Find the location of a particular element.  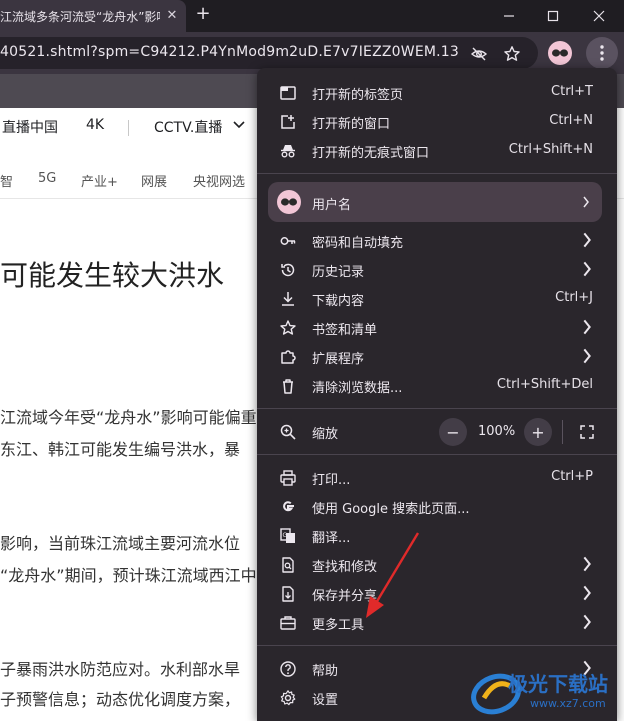

menu-item-label: 密码和自动填充 is located at coordinates (358, 243).